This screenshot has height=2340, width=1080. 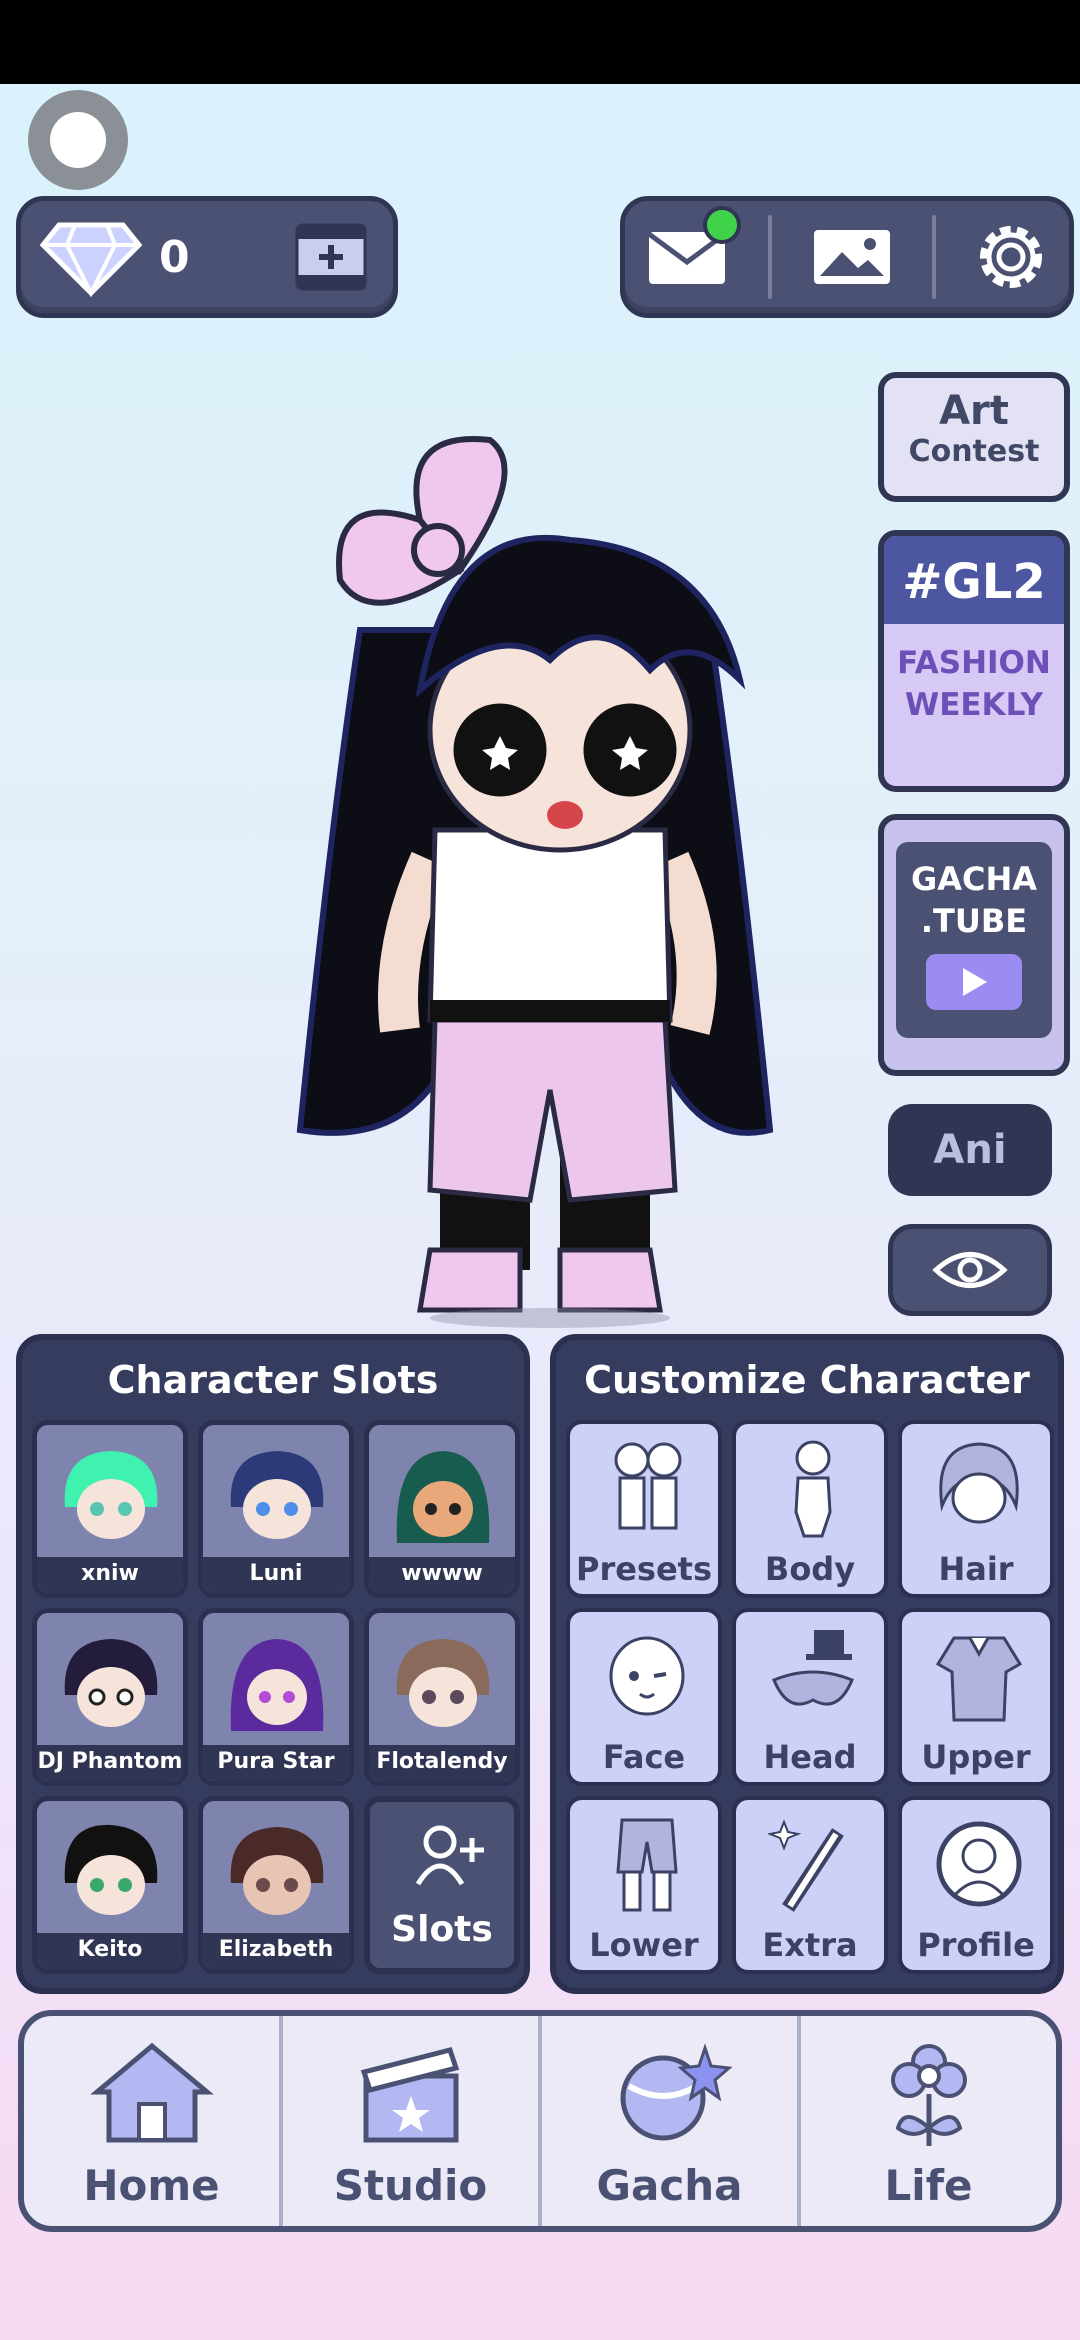 I want to click on play-icon, so click(x=974, y=982).